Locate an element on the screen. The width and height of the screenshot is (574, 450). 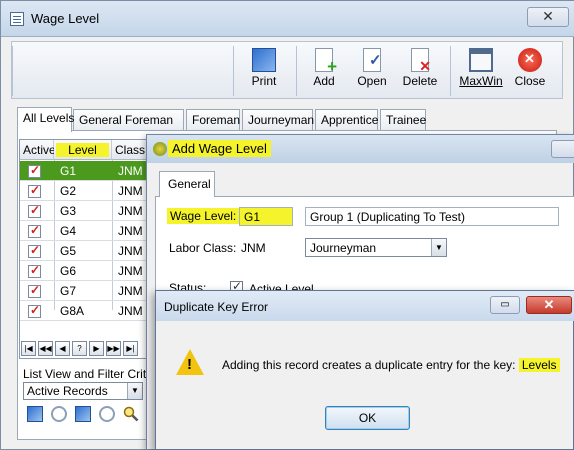
prev-page-button: ◀◀ is located at coordinates (45, 348).